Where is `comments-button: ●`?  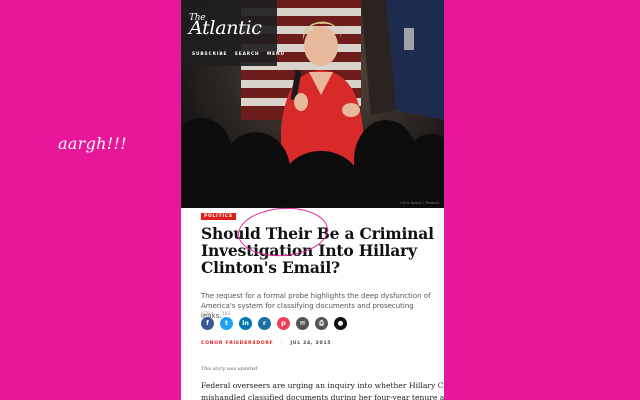
comments-button: ● is located at coordinates (340, 323).